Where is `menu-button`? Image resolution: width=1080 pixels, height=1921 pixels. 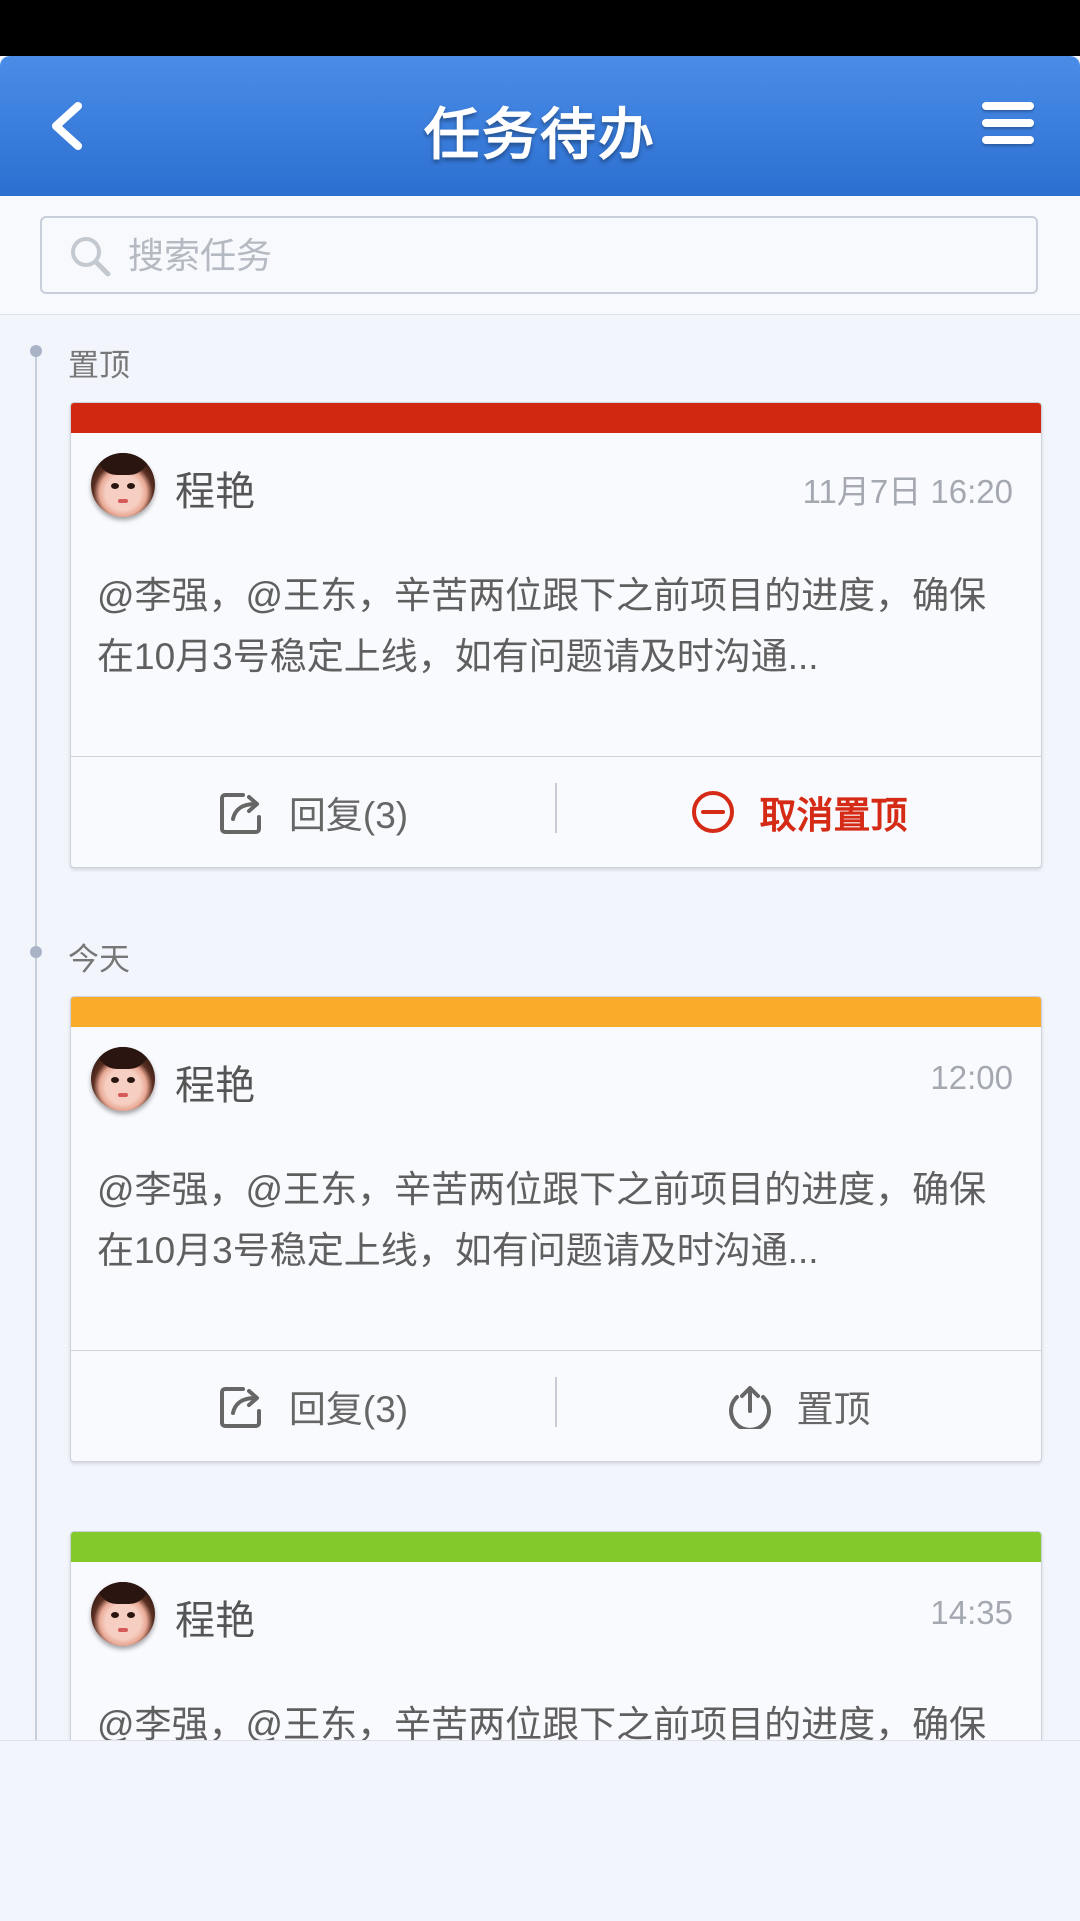 menu-button is located at coordinates (1008, 126).